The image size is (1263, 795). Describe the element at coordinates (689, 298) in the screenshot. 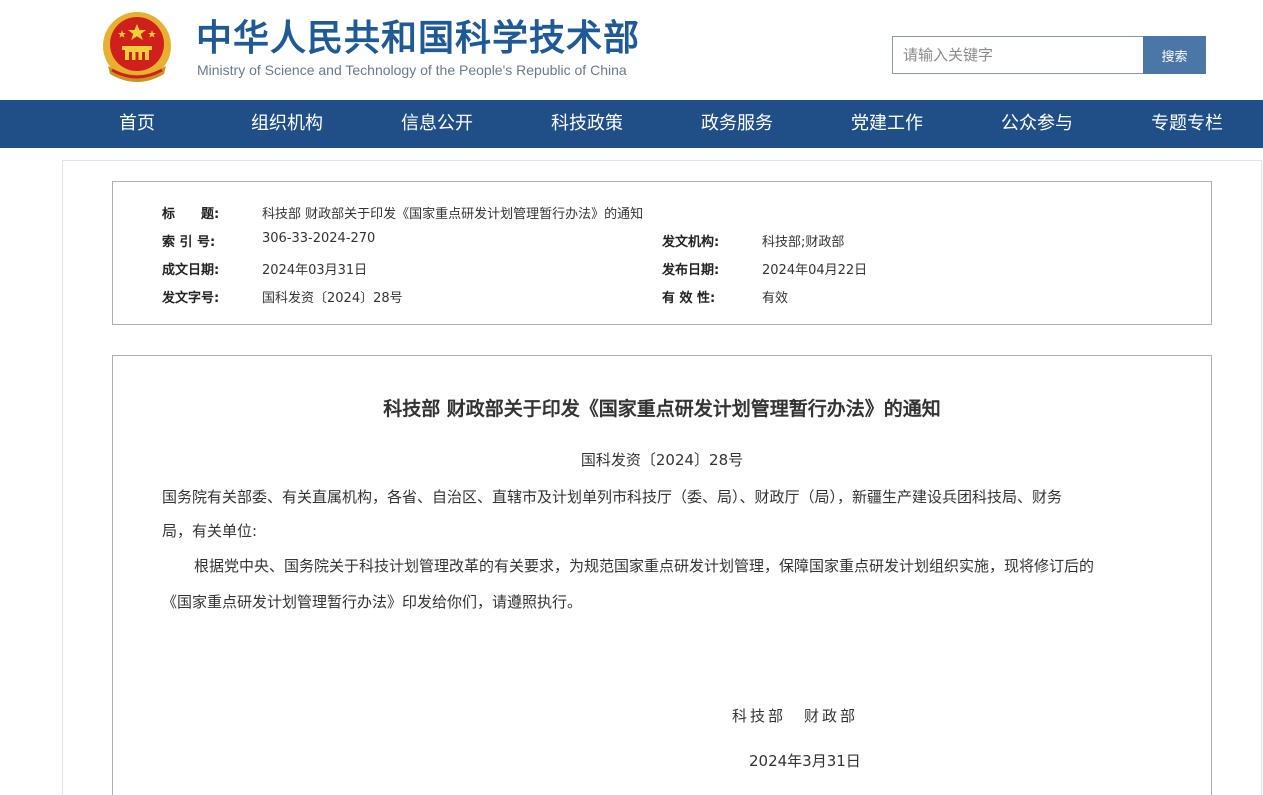

I see `meta-validity-label: 有 效 性:` at that location.